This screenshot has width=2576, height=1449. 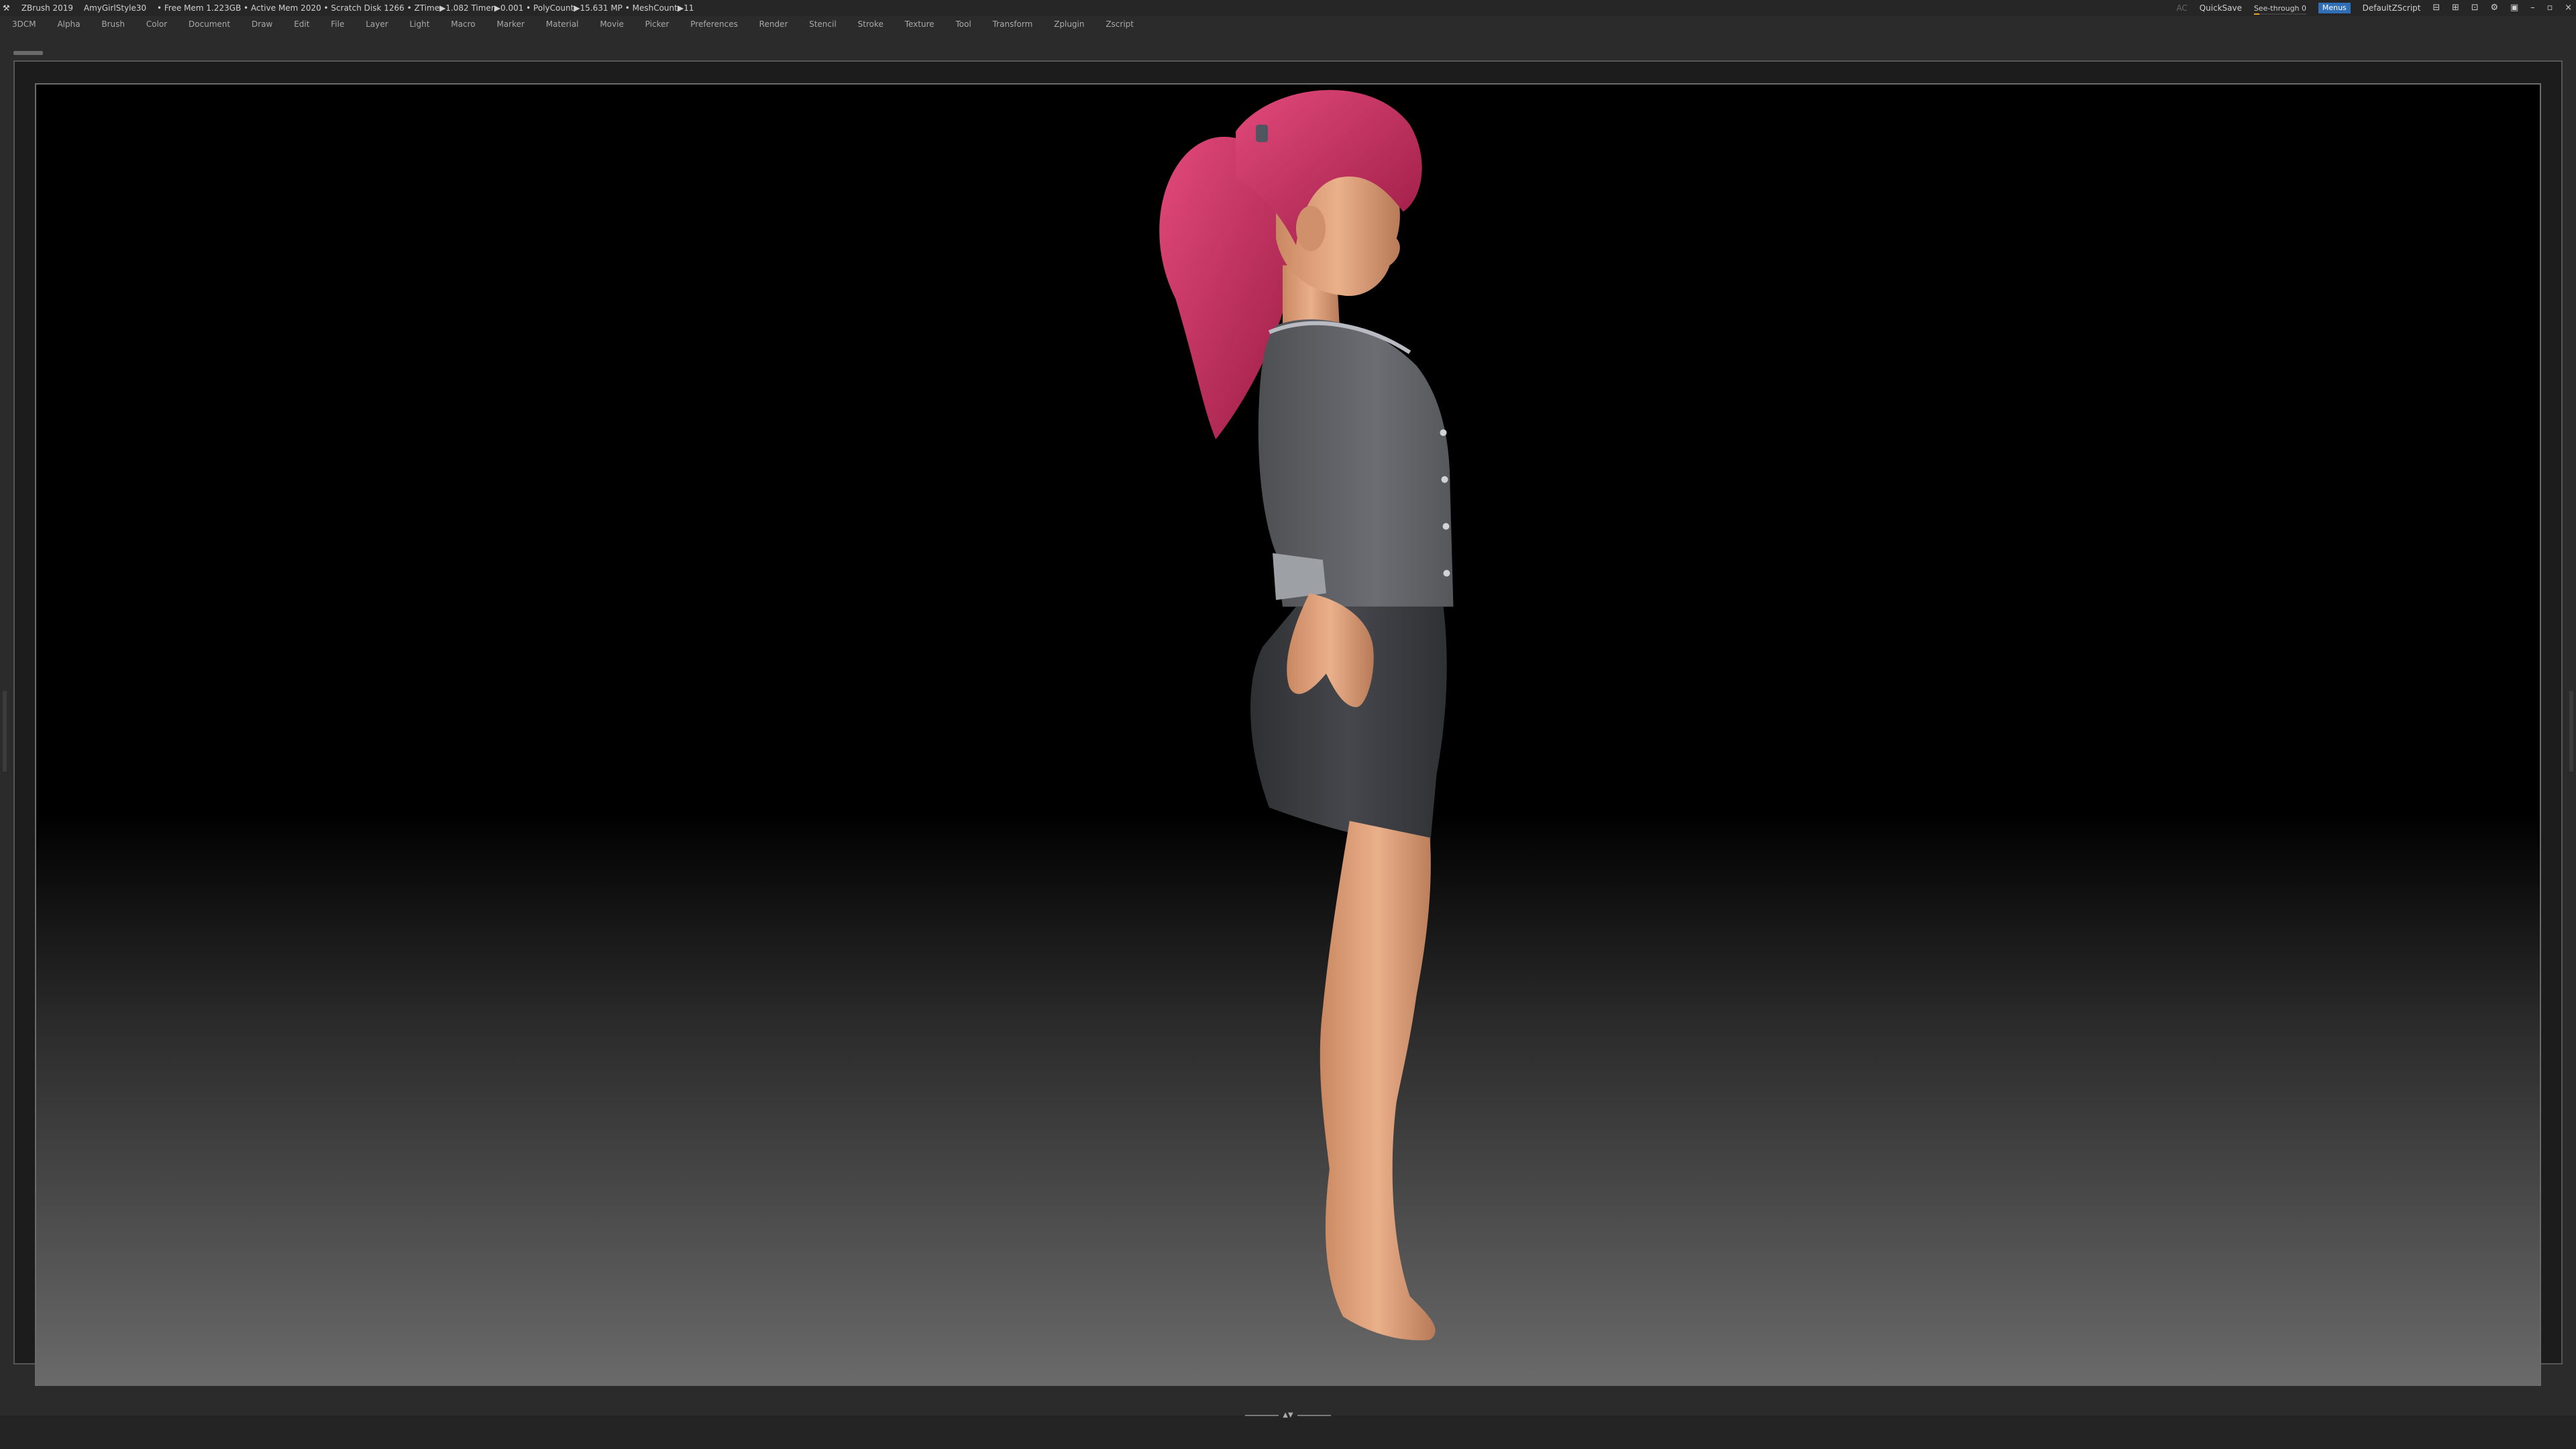 I want to click on menu-item-texture: Texture, so click(x=919, y=24).